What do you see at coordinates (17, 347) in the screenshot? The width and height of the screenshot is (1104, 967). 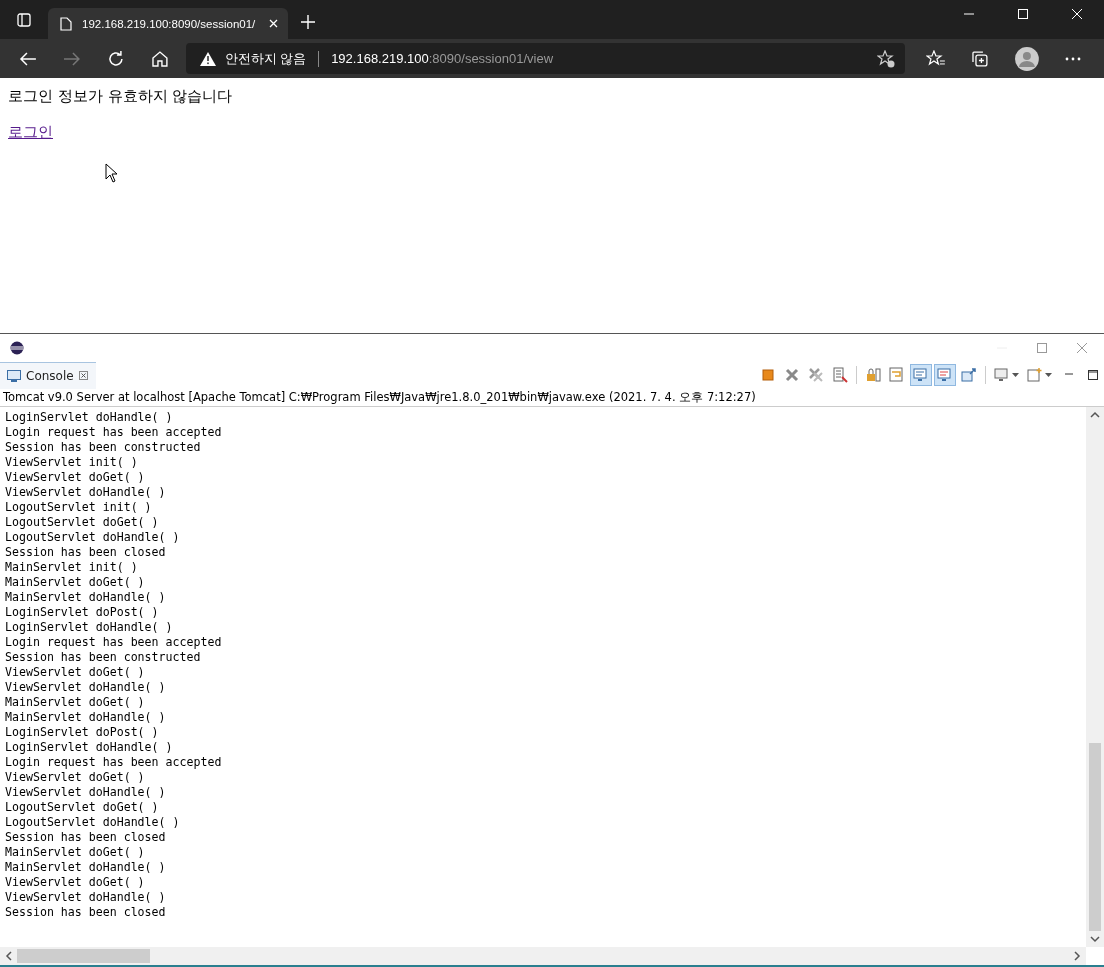 I see `eclipse-logo-icon` at bounding box center [17, 347].